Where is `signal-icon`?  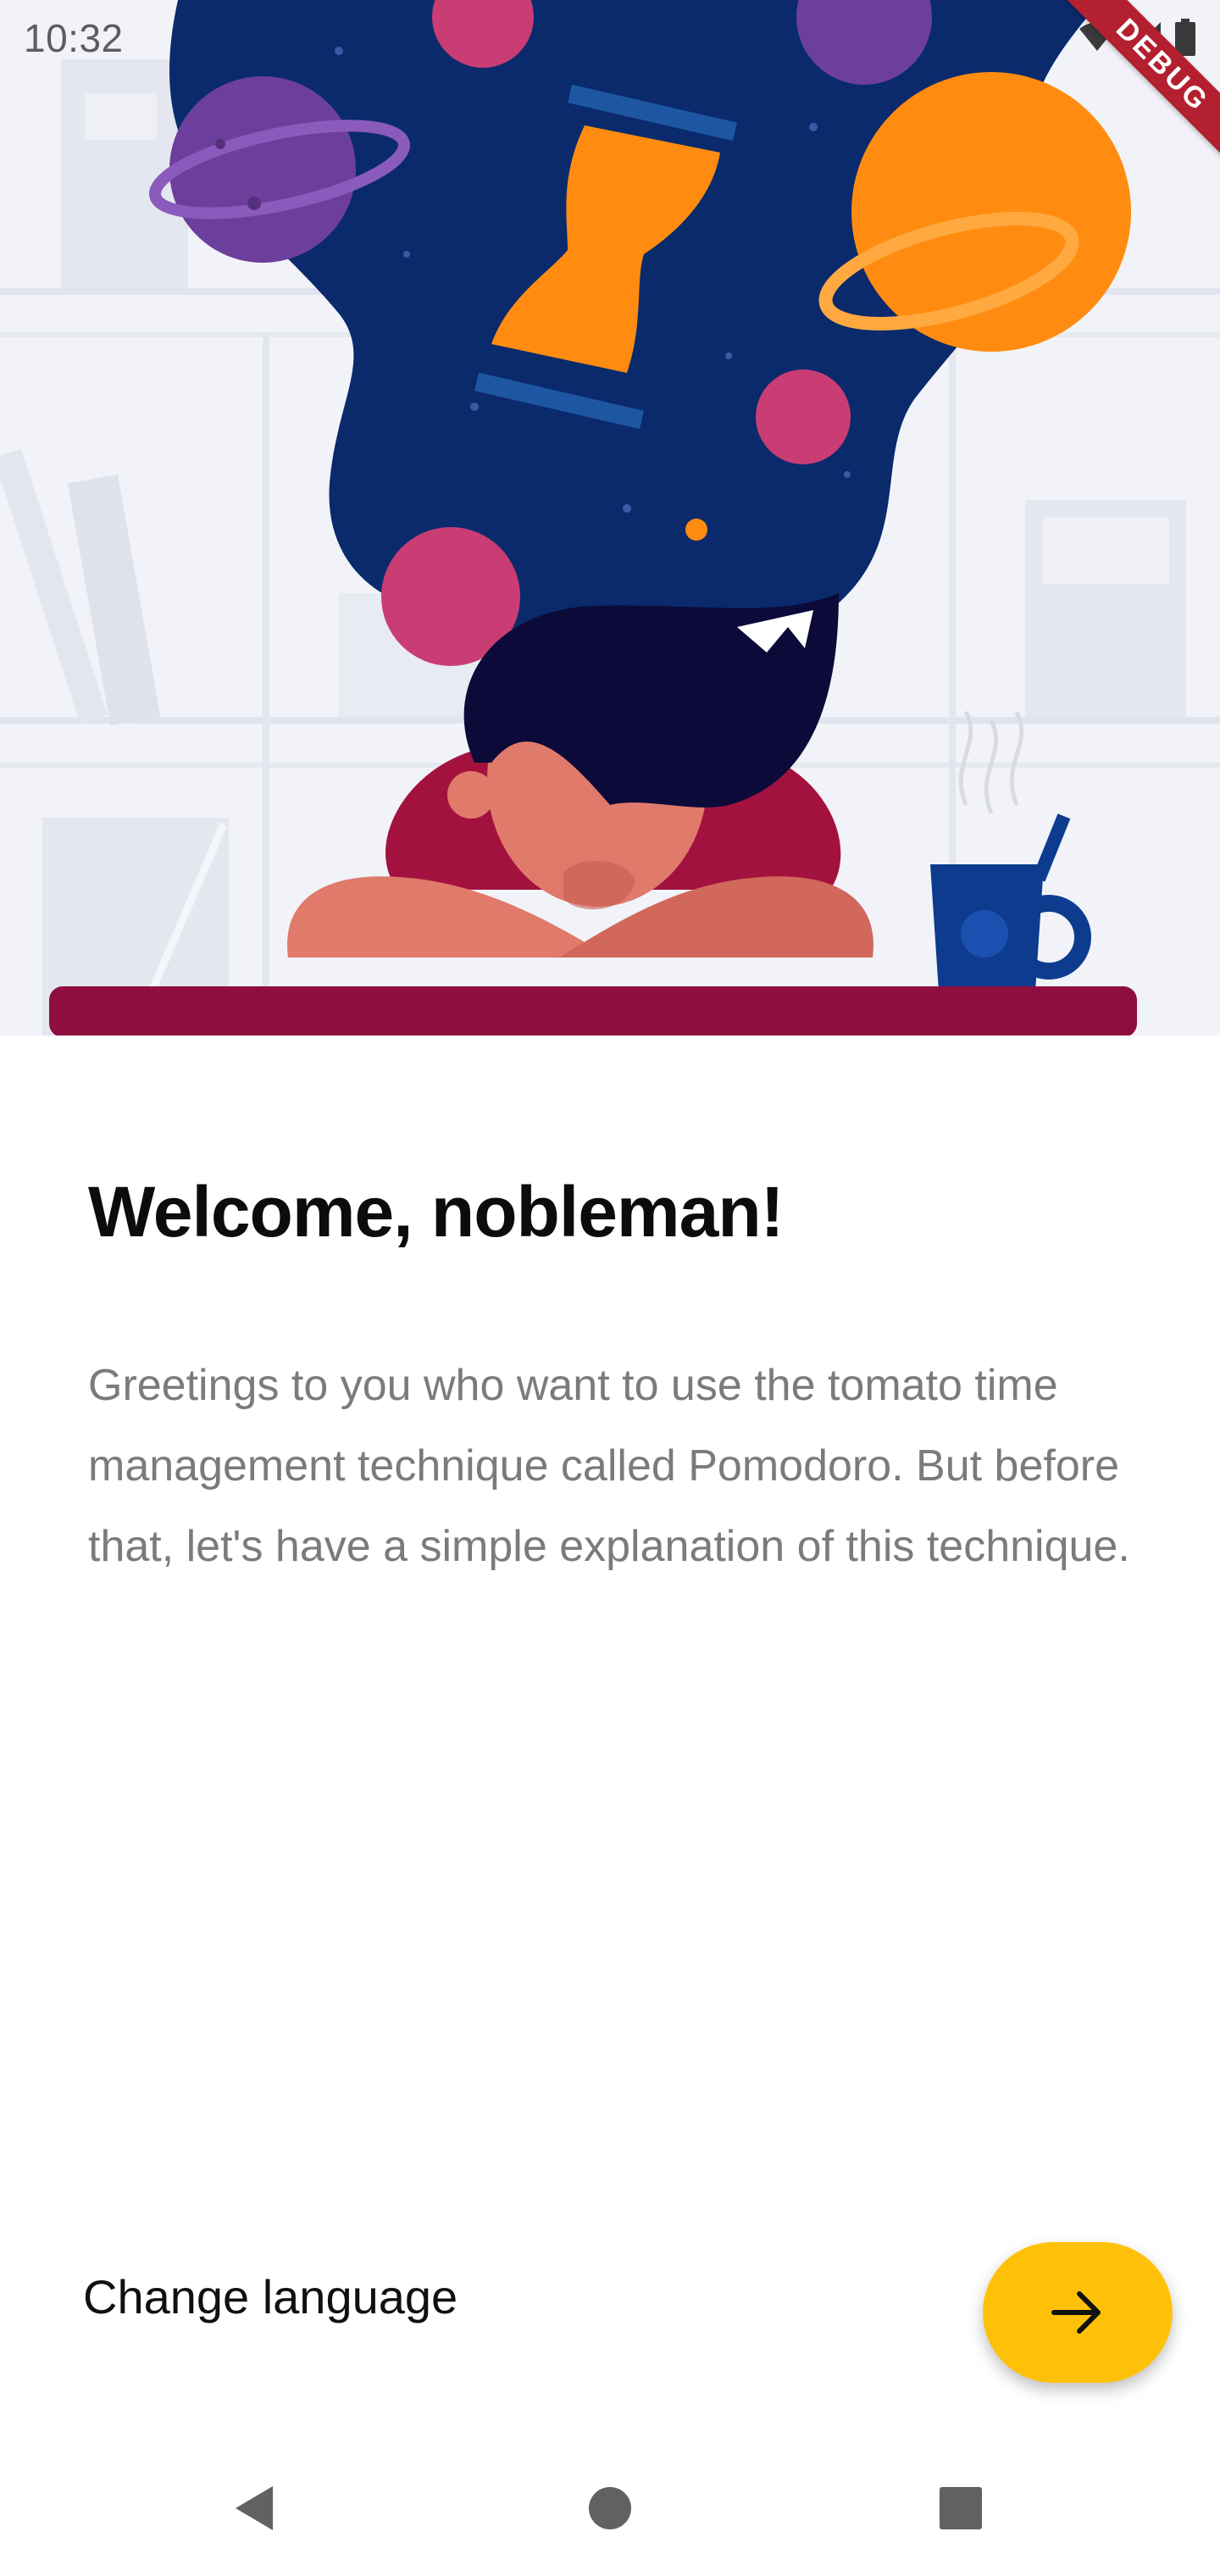
signal-icon is located at coordinates (1145, 37).